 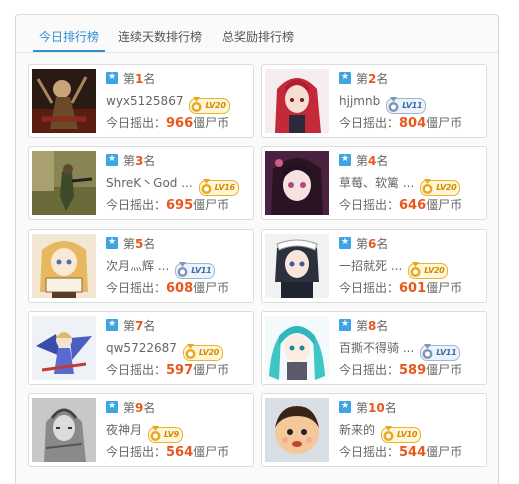 I want to click on coin-line: 今日摇出：597僵尸币, so click(x=167, y=370).